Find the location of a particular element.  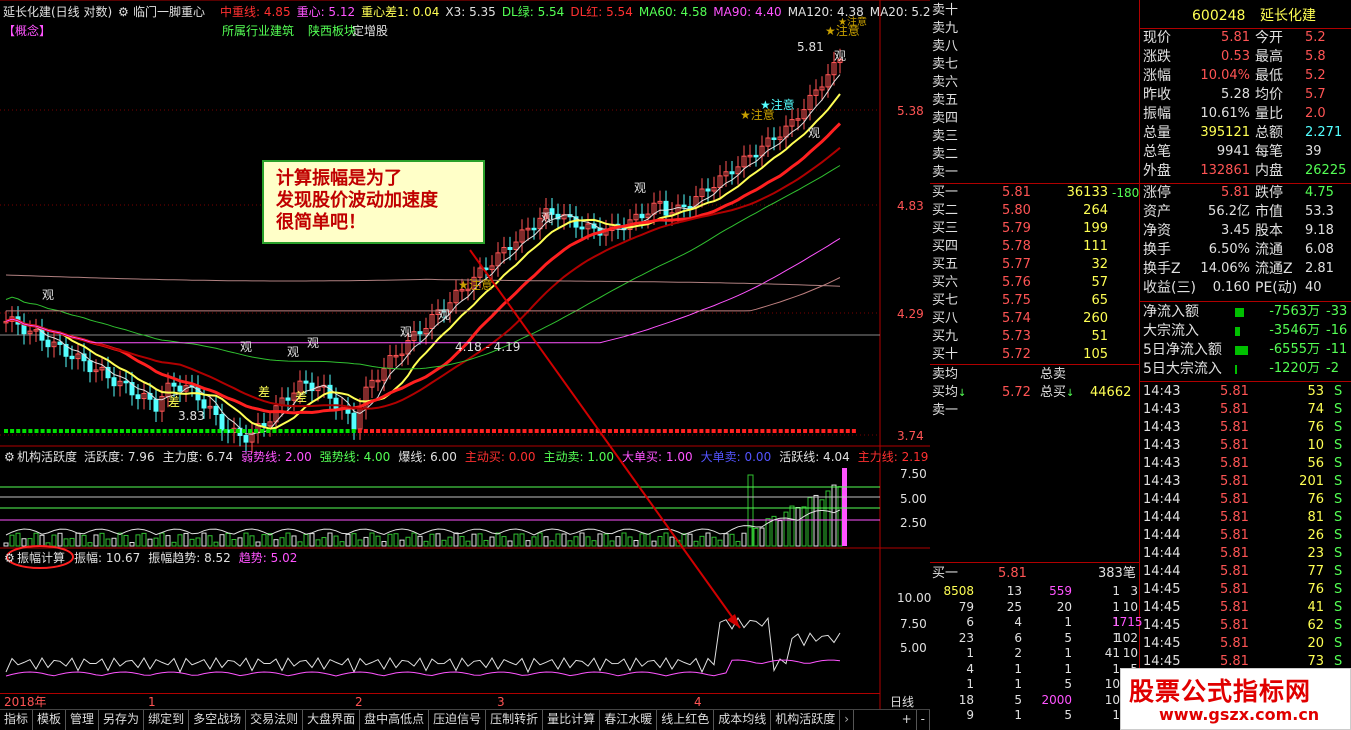

flow-tail: -33 is located at coordinates (1337, 311).